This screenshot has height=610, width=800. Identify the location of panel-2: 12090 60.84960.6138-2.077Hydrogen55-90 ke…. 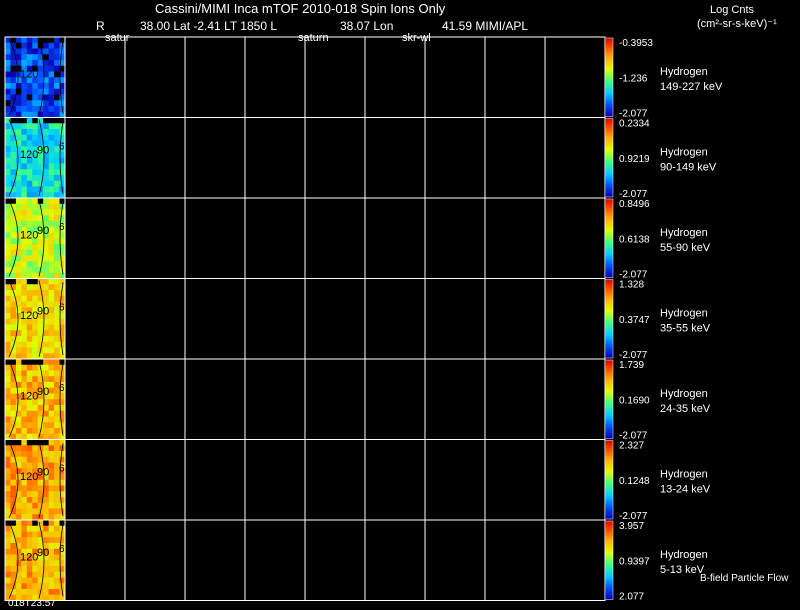
(357, 239).